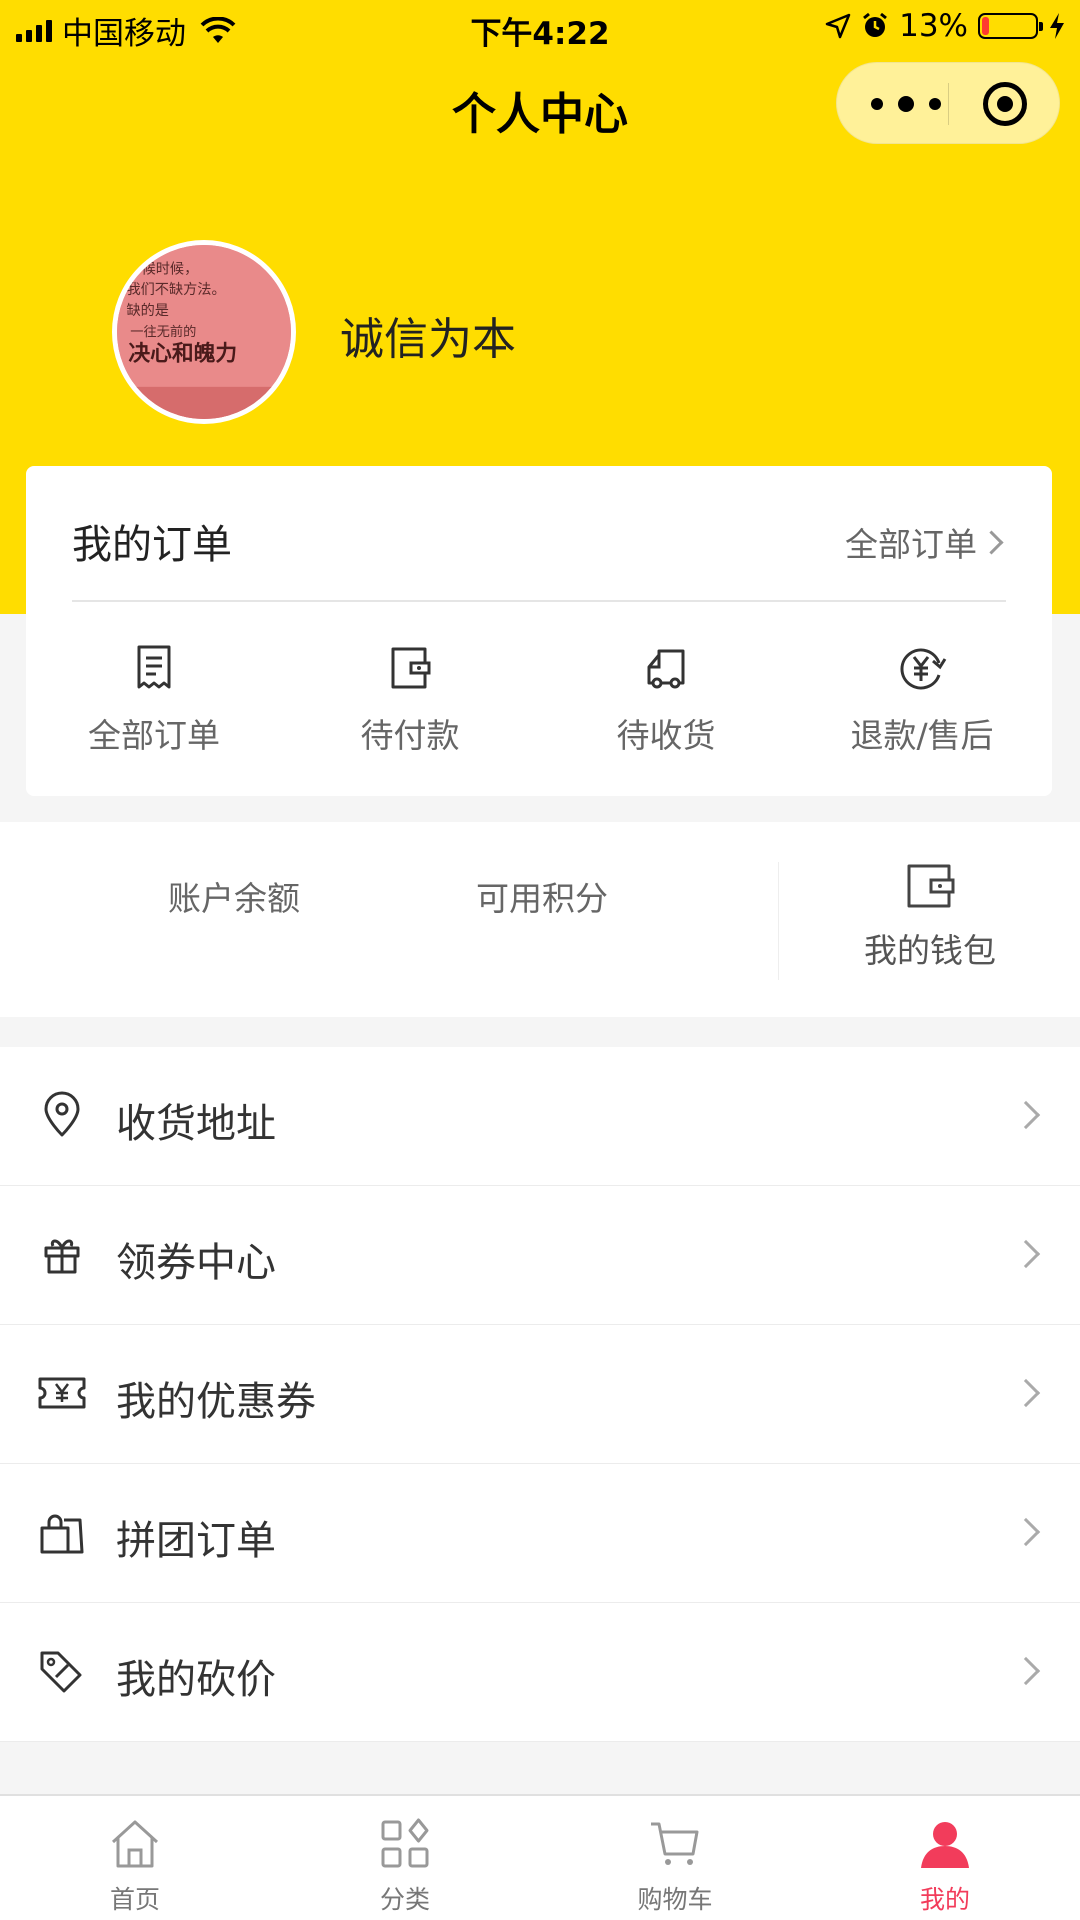 Image resolution: width=1080 pixels, height=1920 pixels. Describe the element at coordinates (540, 27) in the screenshot. I see `status-bar: 中国移动 下午4:22 13%` at that location.